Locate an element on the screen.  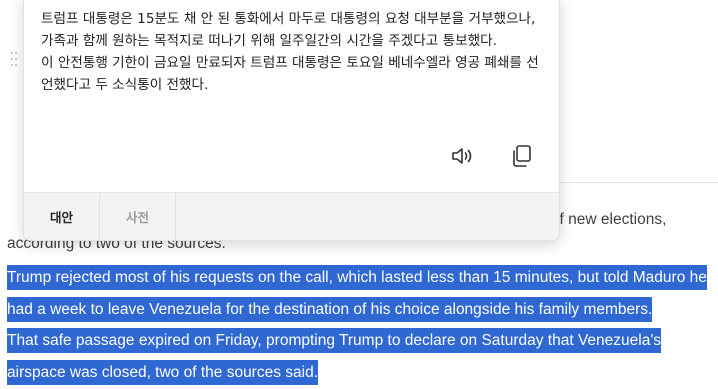
popup-tab-bar: 대안 사전 is located at coordinates (291, 216).